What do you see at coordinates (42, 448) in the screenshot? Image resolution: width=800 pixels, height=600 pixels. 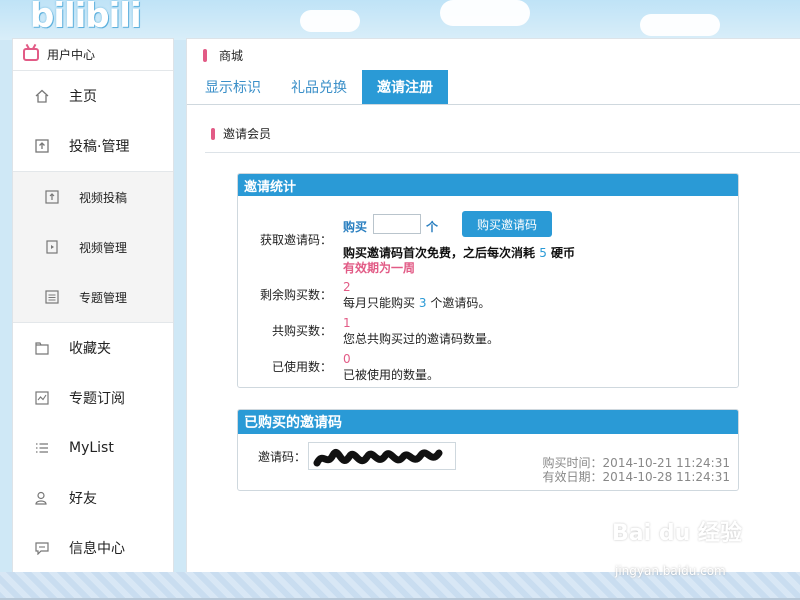 I see `list-icon` at bounding box center [42, 448].